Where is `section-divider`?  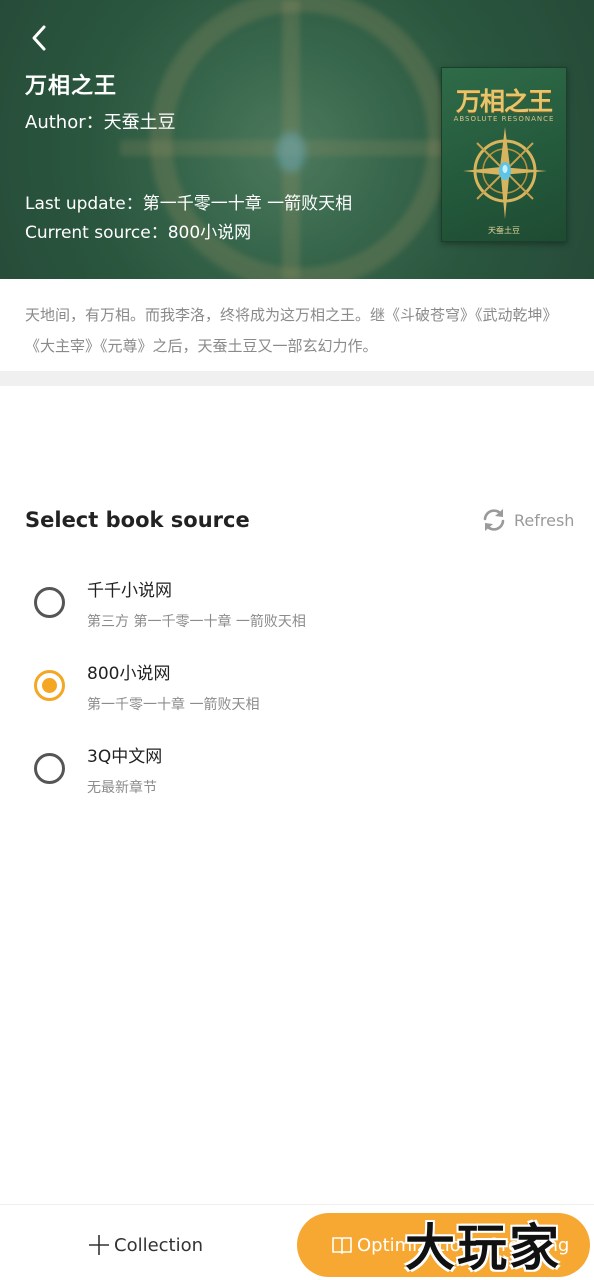
section-divider is located at coordinates (297, 378).